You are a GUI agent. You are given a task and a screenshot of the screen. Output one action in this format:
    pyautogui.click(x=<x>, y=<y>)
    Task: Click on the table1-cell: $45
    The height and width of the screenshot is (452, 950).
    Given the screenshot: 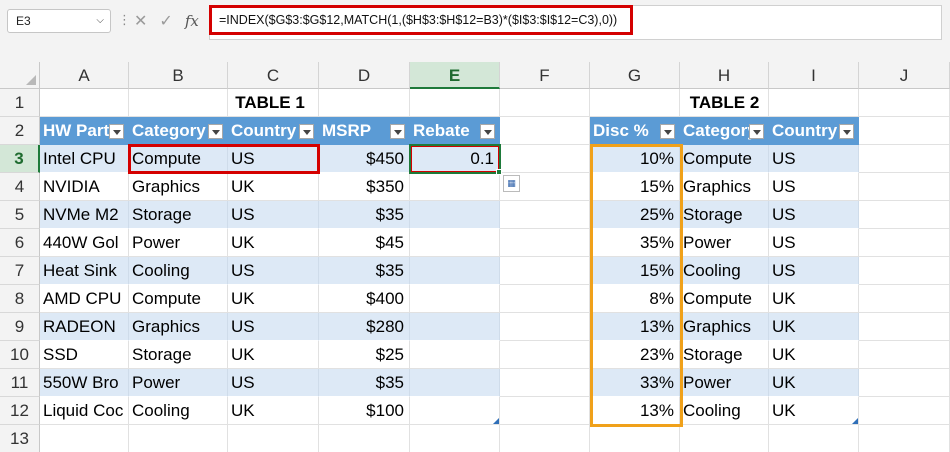 What is the action you would take?
    pyautogui.click(x=364, y=243)
    